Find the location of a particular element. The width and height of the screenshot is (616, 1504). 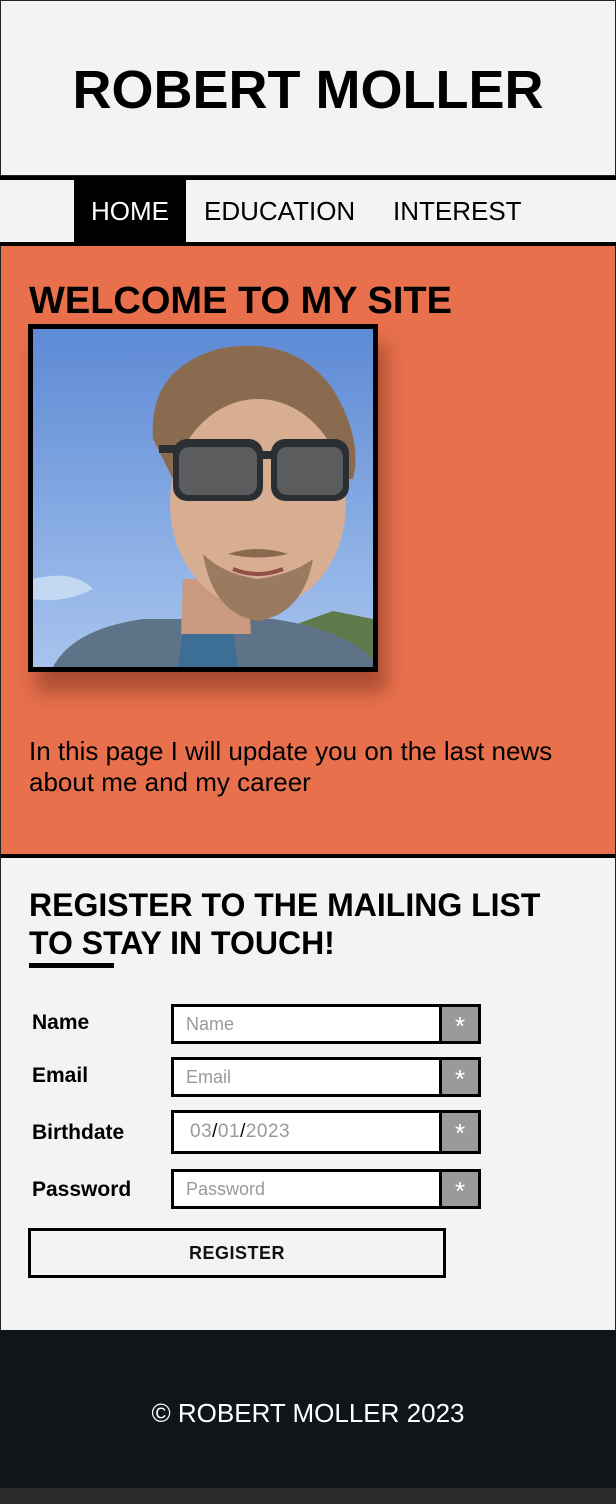

birthdate-year: 2023 is located at coordinates (268, 1131).